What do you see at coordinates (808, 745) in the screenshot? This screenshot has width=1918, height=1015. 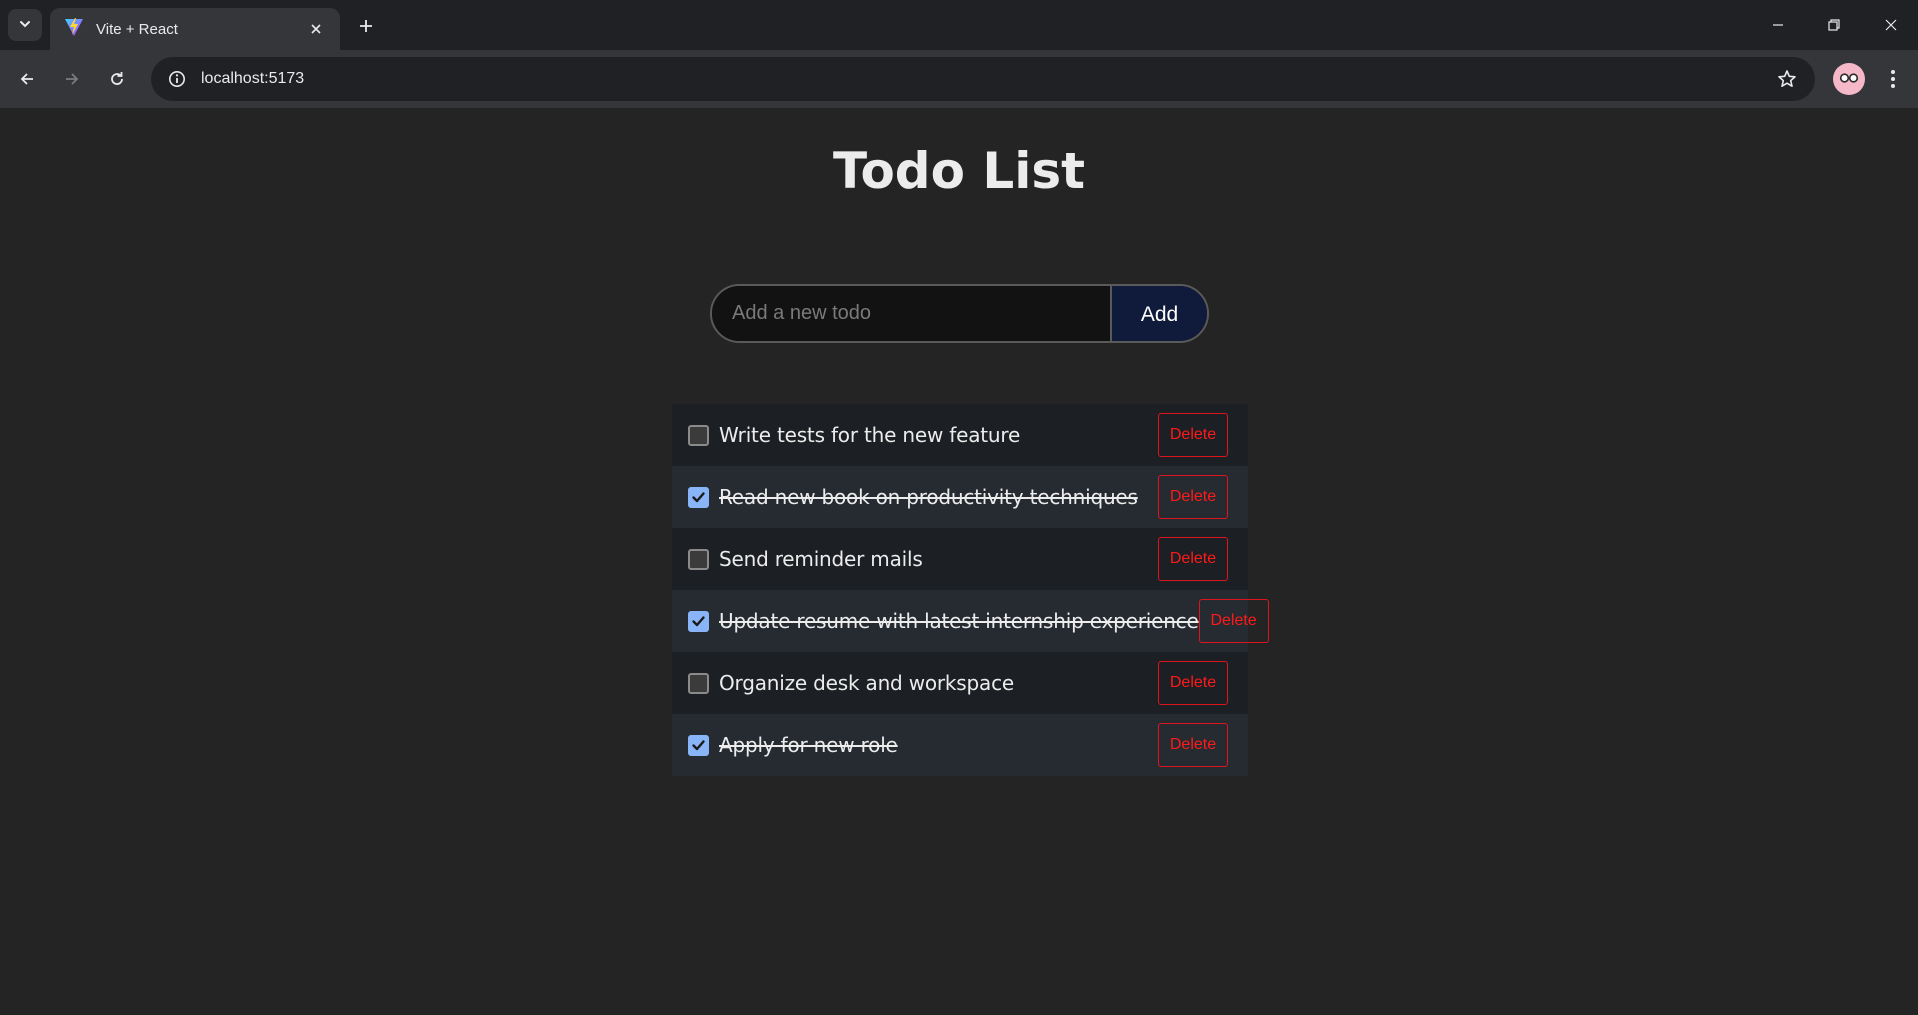 I see `todo-text: Apply for new role` at bounding box center [808, 745].